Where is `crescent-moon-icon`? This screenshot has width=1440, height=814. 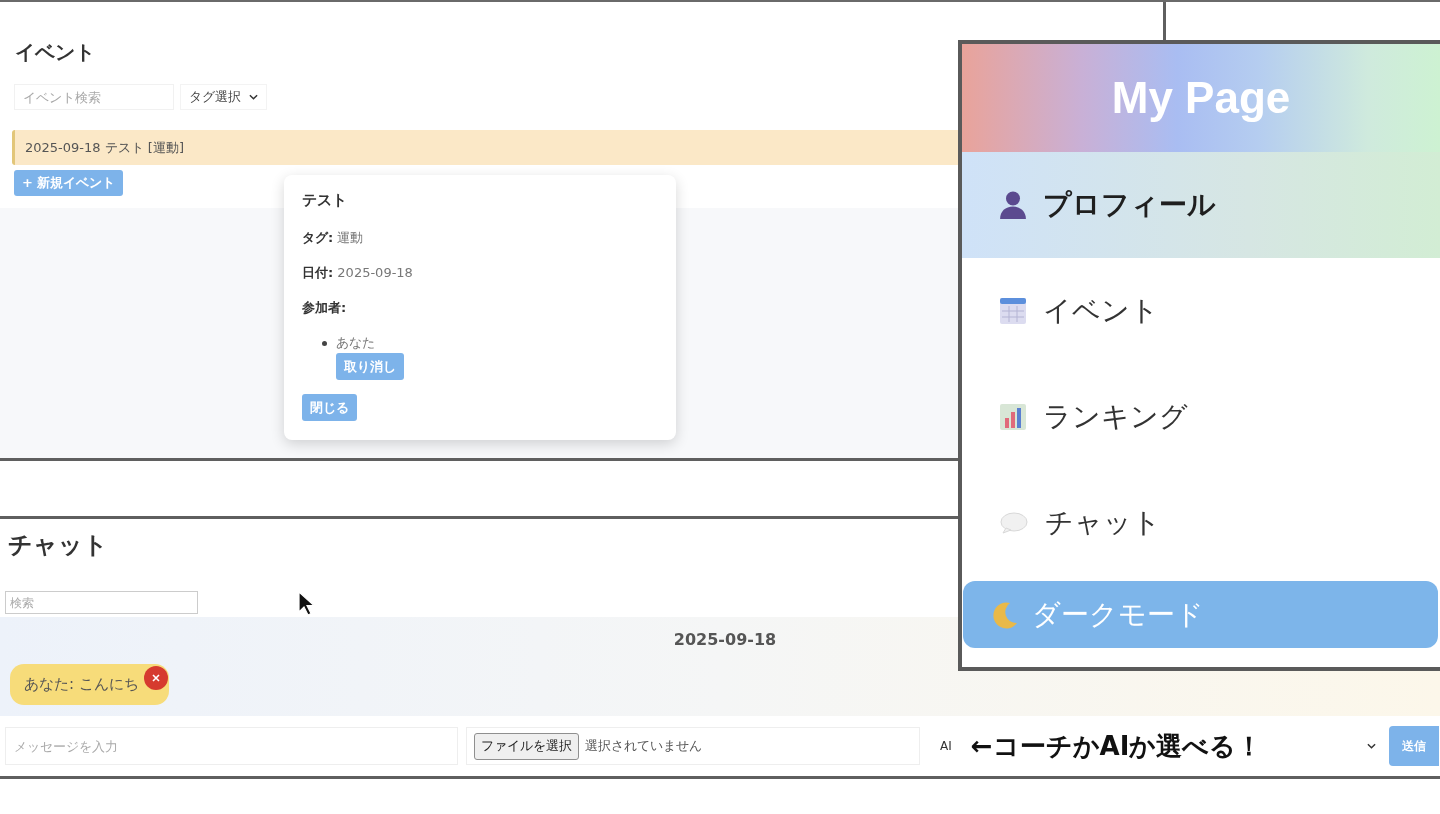 crescent-moon-icon is located at coordinates (1004, 614).